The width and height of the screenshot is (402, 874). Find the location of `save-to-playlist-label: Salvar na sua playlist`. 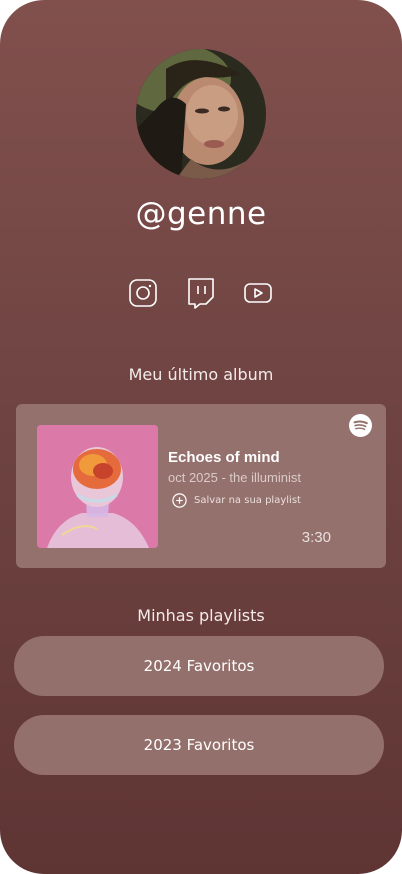

save-to-playlist-label: Salvar na sua playlist is located at coordinates (247, 500).